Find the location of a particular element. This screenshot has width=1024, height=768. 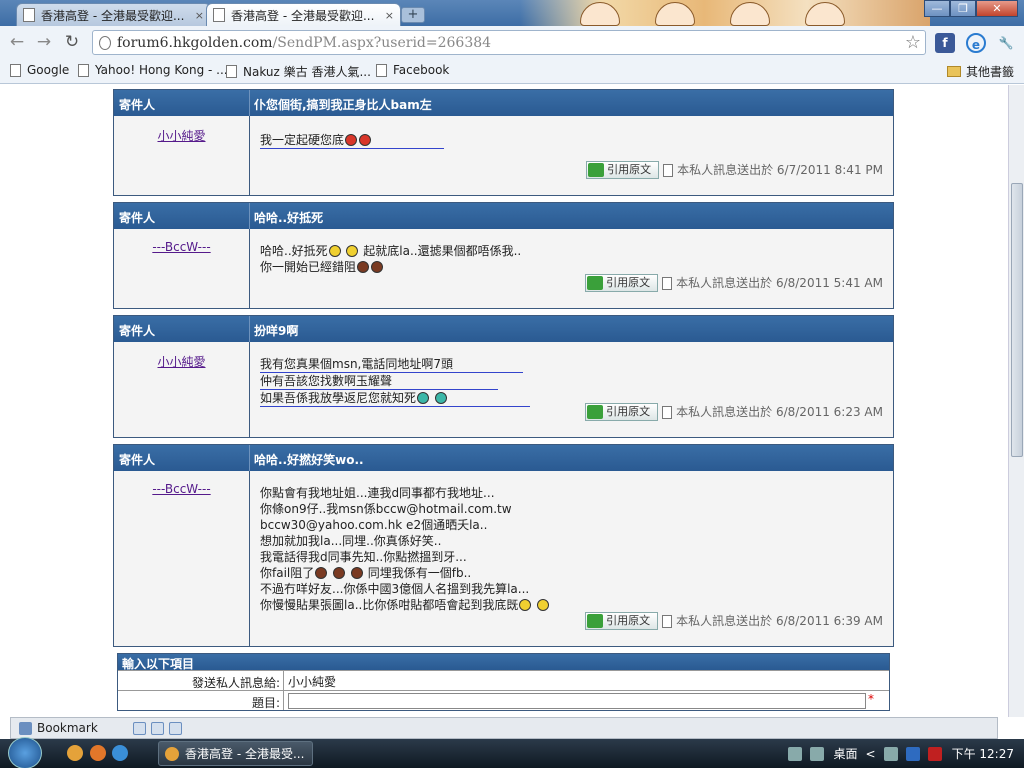

scrollbar-thumb is located at coordinates (1017, 320).